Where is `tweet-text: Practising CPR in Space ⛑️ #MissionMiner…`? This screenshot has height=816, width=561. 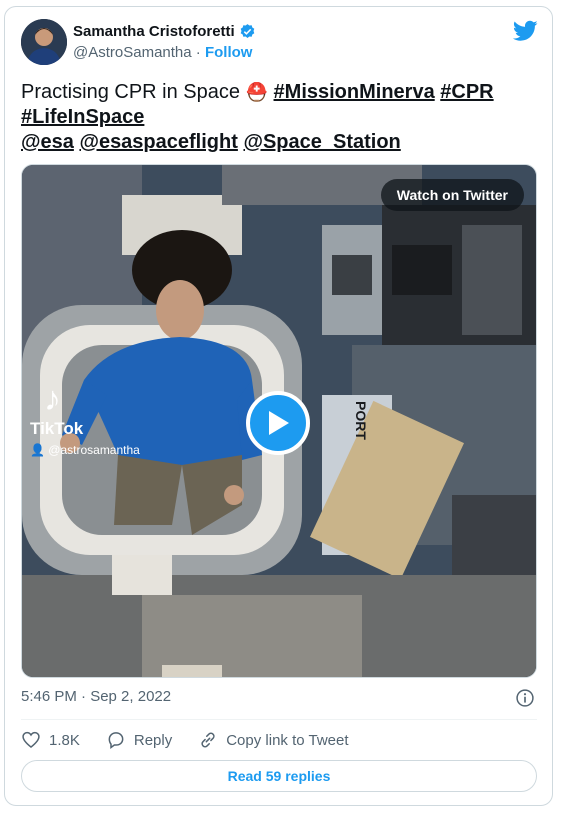
tweet-text: Practising CPR in Space ⛑️ #MissionMiner… is located at coordinates (281, 117).